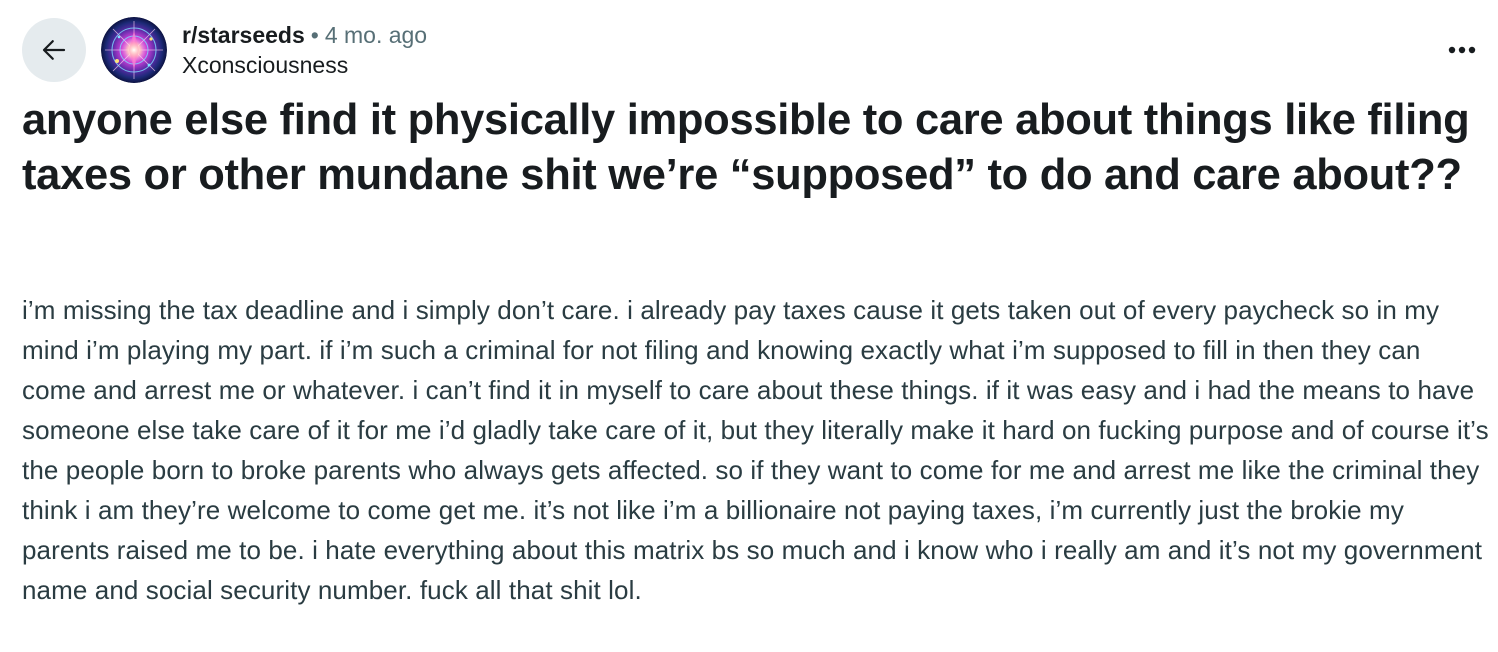 Image resolution: width=1498 pixels, height=652 pixels. I want to click on more-options-button, so click(1462, 50).